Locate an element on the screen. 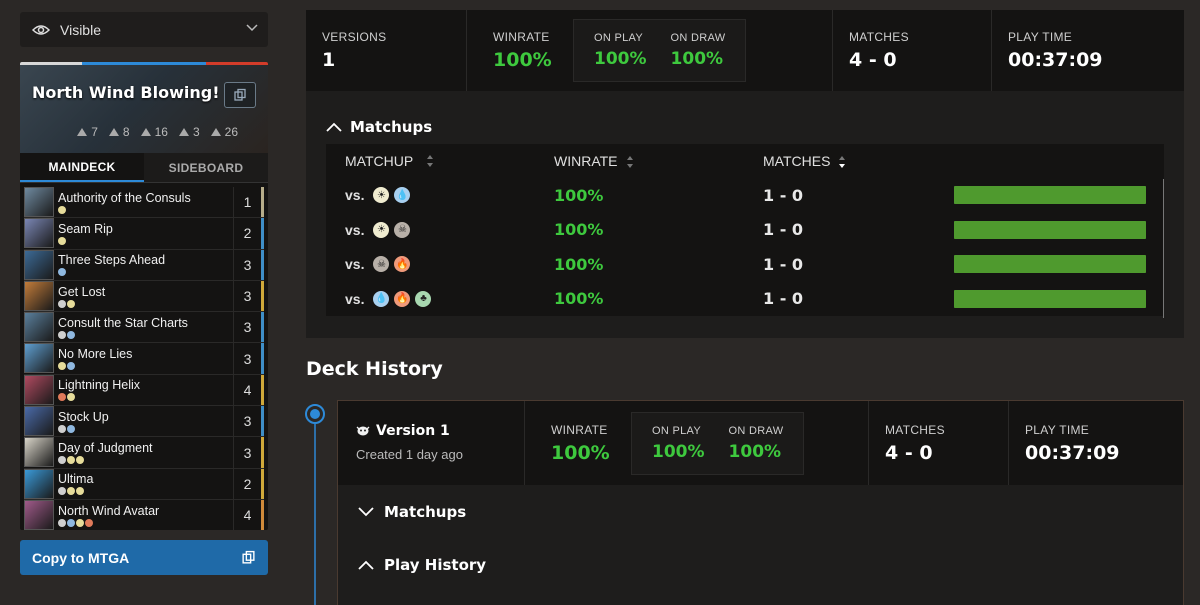  card-quantity: 1 is located at coordinates (247, 202).